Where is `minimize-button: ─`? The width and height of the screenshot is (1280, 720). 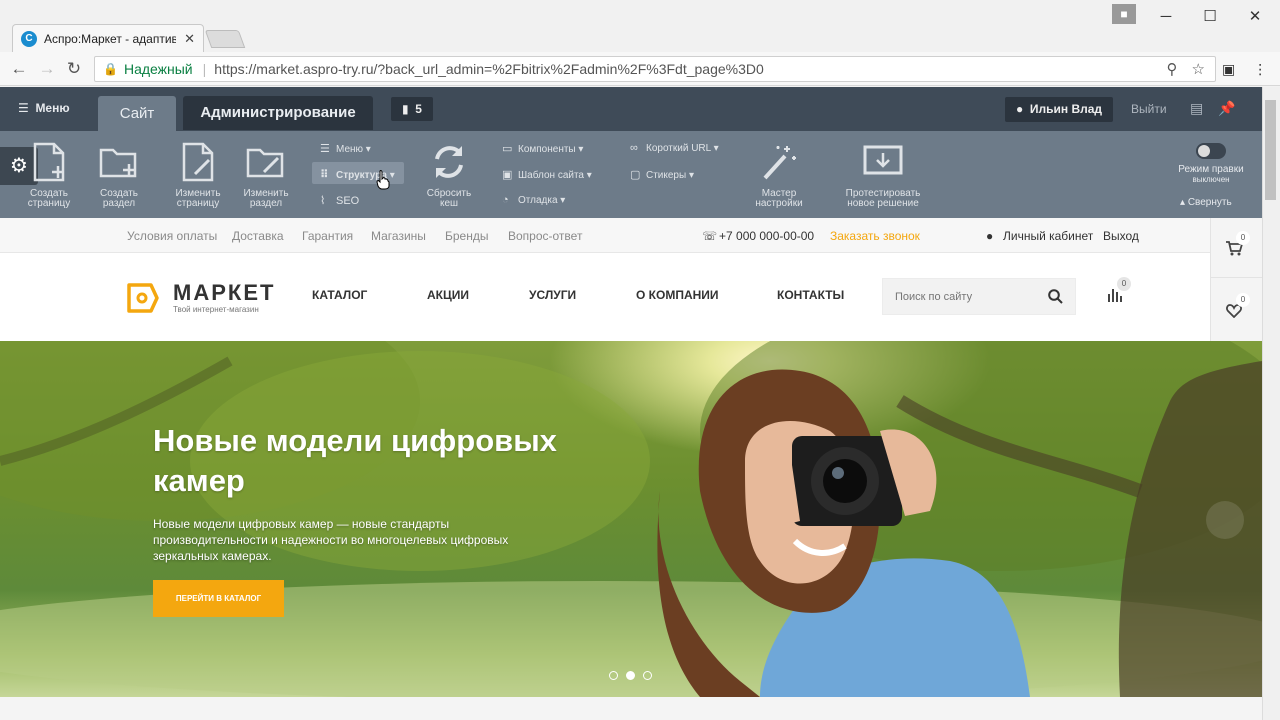
minimize-button: ─ is located at coordinates (1166, 17).